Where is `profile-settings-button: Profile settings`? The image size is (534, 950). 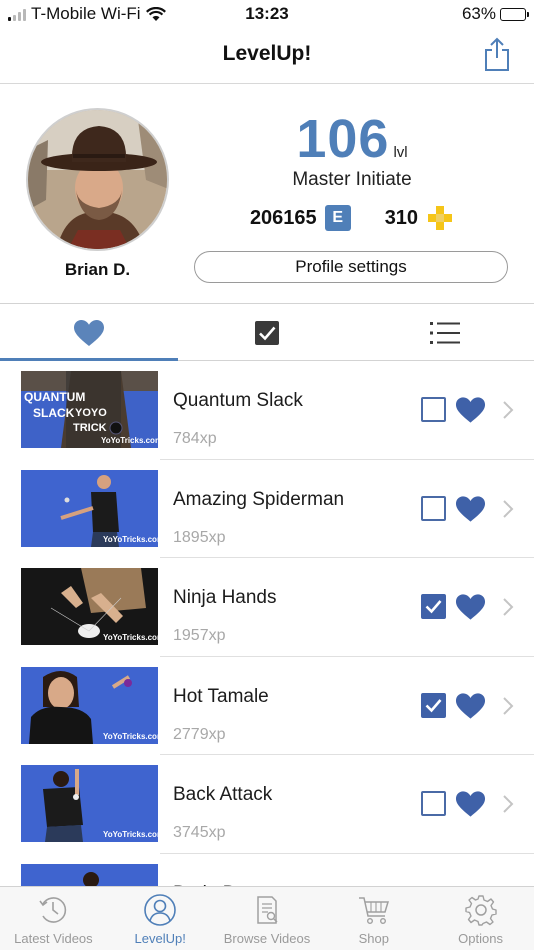
profile-settings-button: Profile settings is located at coordinates (351, 267).